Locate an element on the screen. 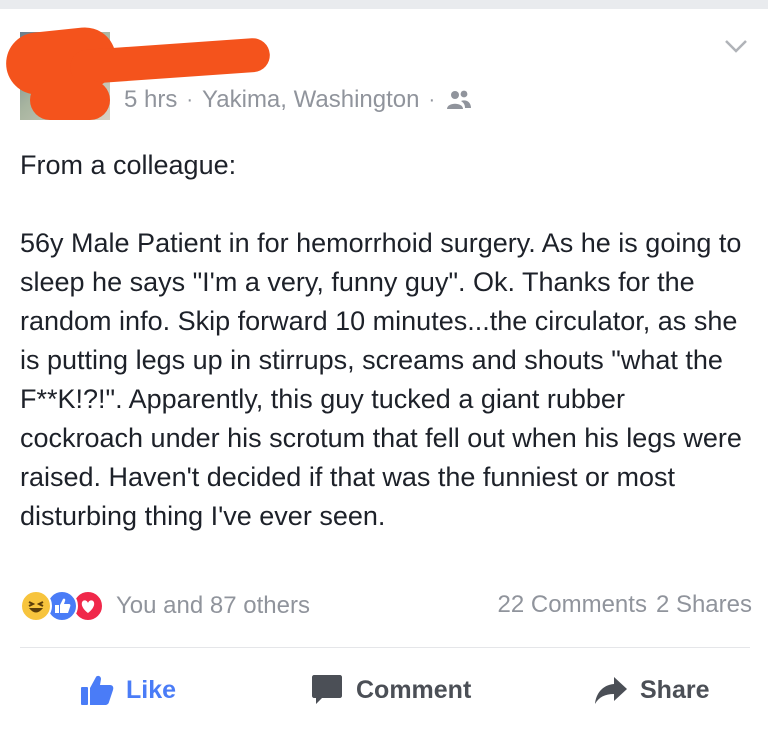 This screenshot has height=729, width=768. share-button: Share is located at coordinates (651, 690).